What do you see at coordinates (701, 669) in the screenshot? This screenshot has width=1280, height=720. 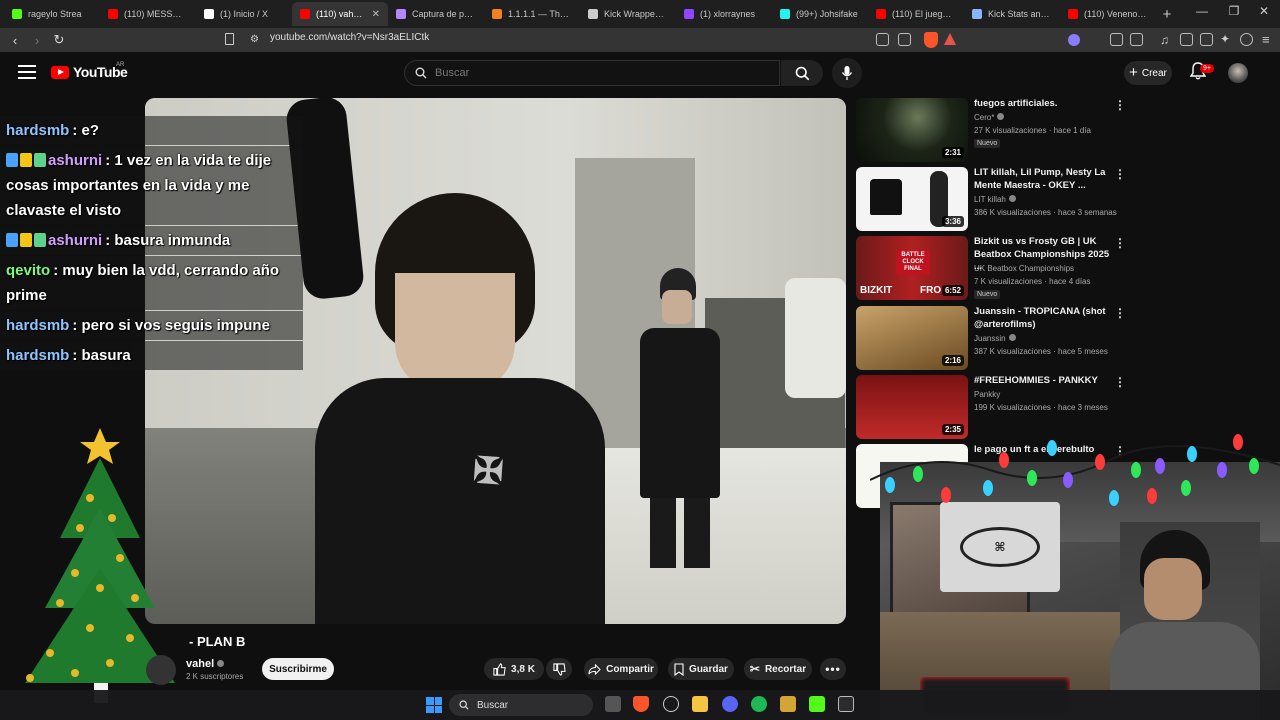 I see `save-button: Guardar` at bounding box center [701, 669].